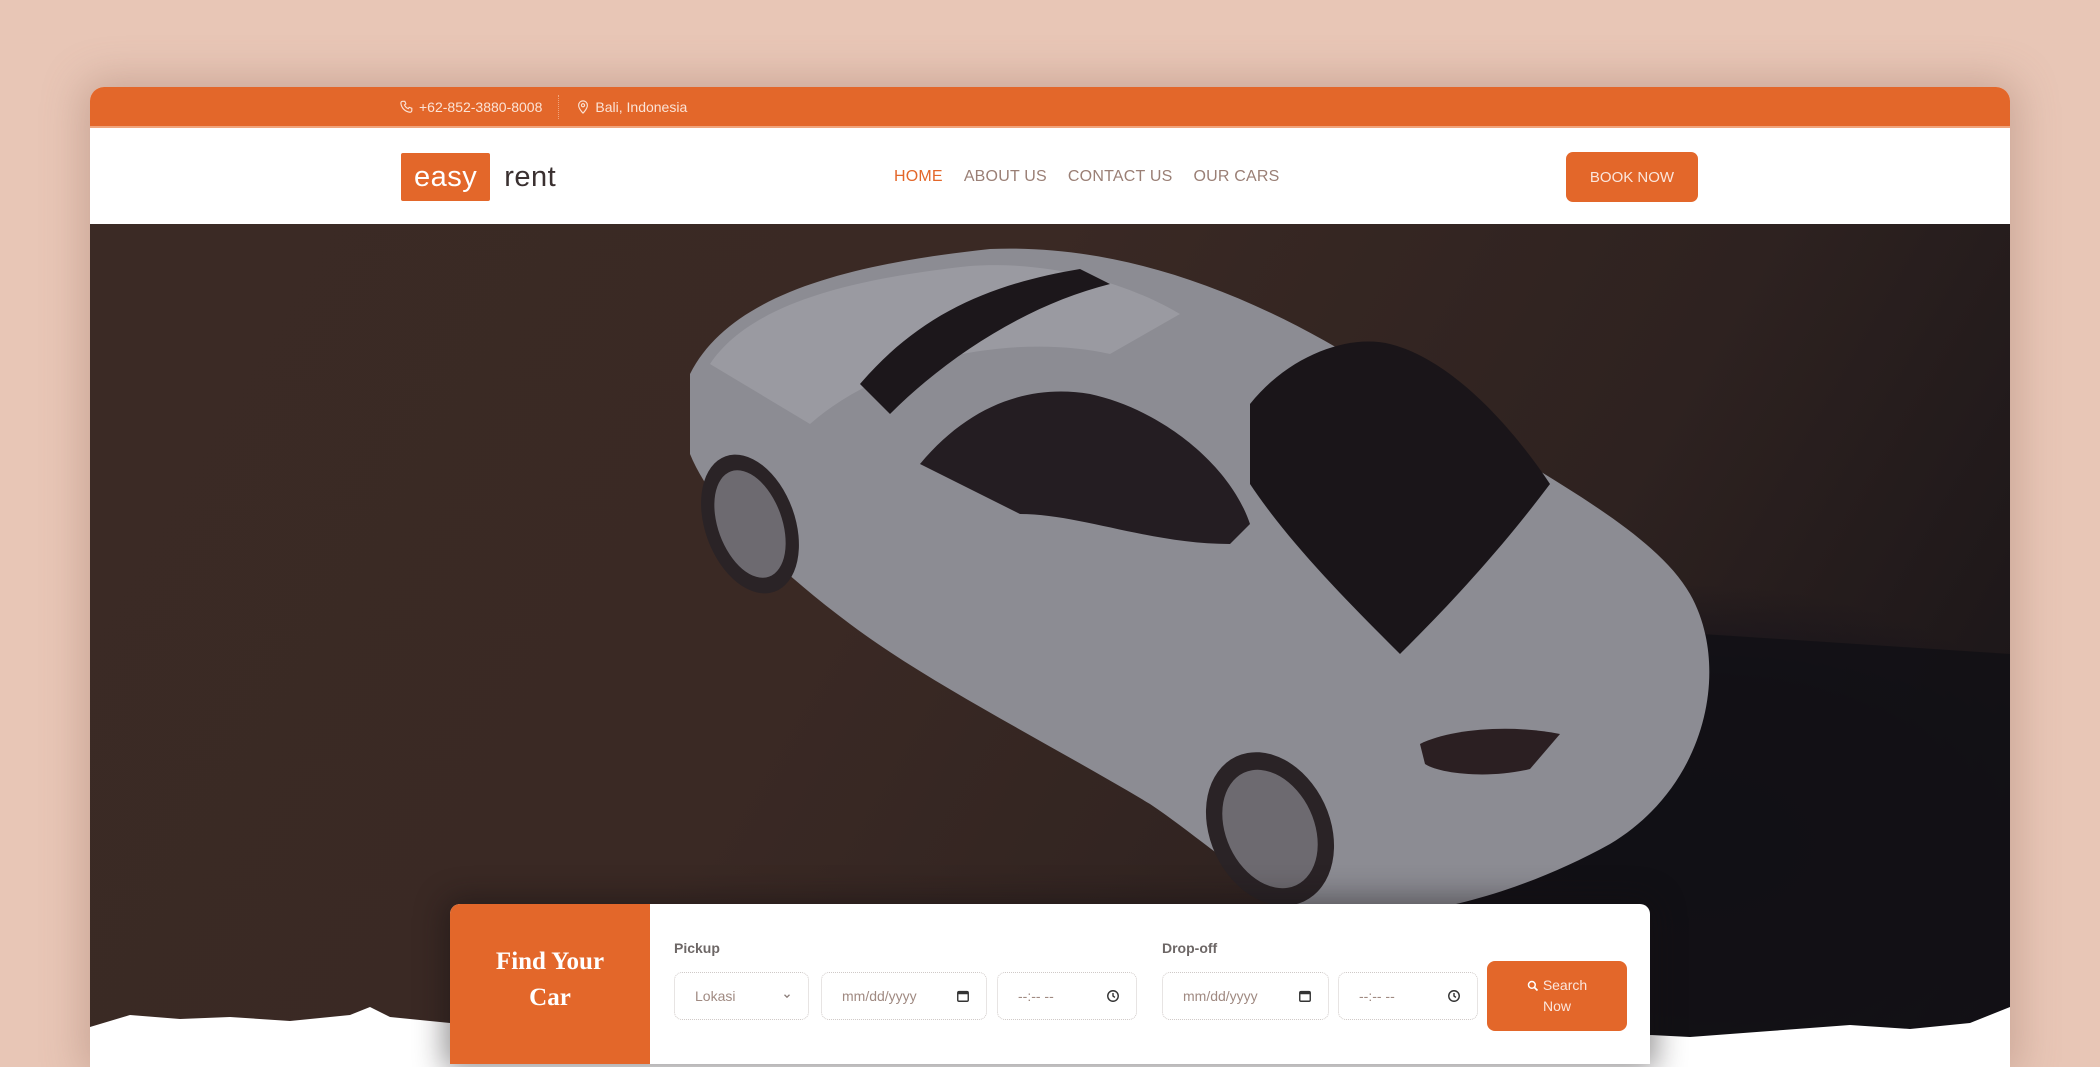  I want to click on location-info: Bali, Indonesia, so click(631, 107).